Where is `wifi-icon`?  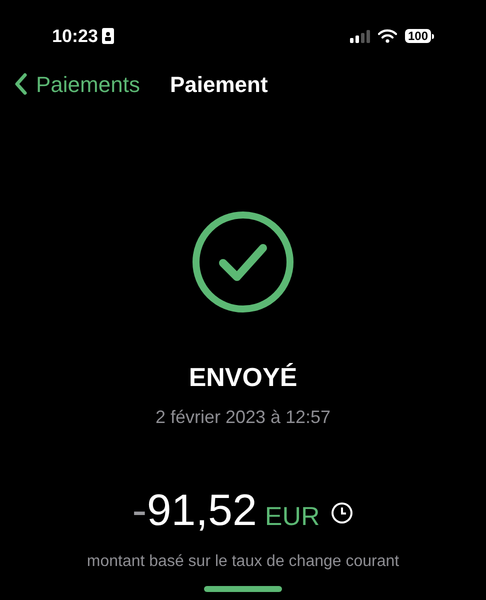
wifi-icon is located at coordinates (387, 36).